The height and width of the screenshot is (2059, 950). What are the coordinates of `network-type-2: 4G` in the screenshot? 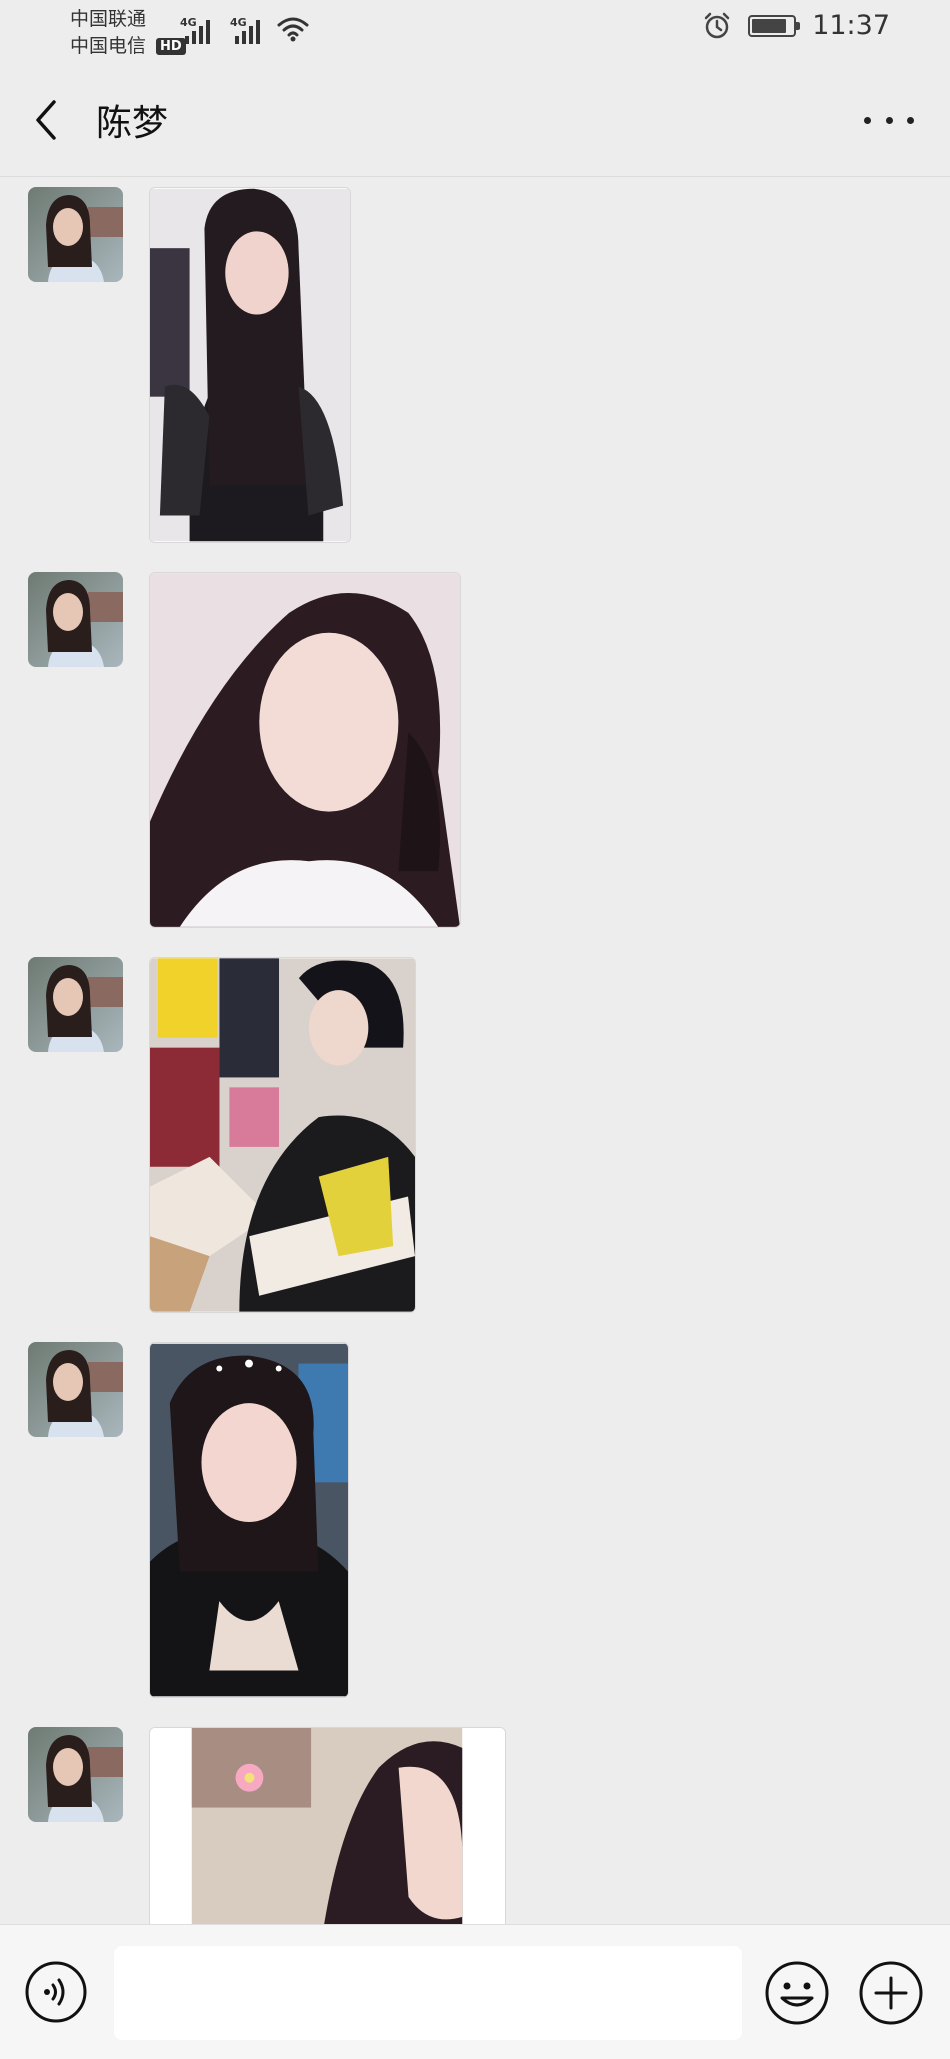 It's located at (238, 22).